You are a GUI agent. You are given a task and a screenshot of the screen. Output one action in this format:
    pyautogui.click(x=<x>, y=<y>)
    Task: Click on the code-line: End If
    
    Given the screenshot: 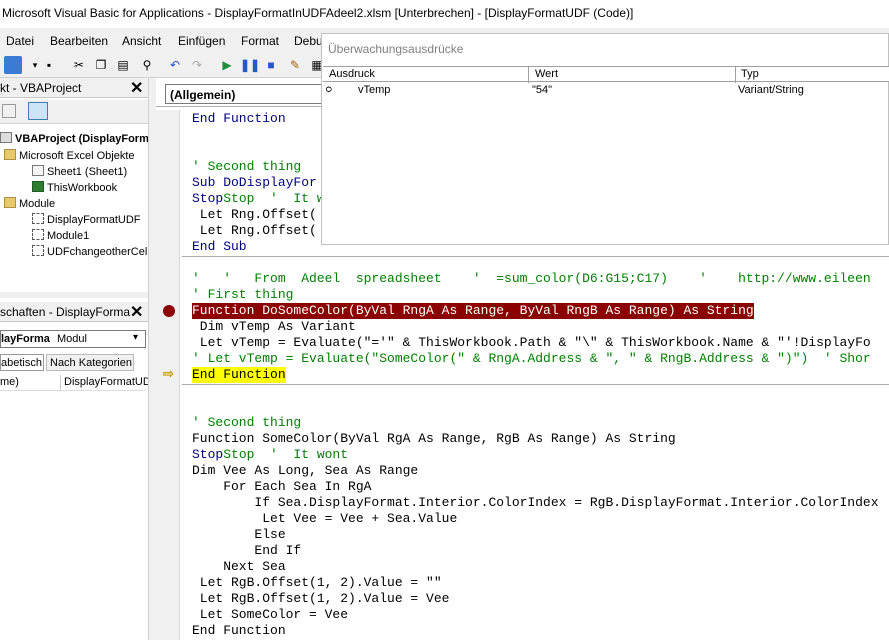 What is the action you would take?
    pyautogui.click(x=246, y=551)
    